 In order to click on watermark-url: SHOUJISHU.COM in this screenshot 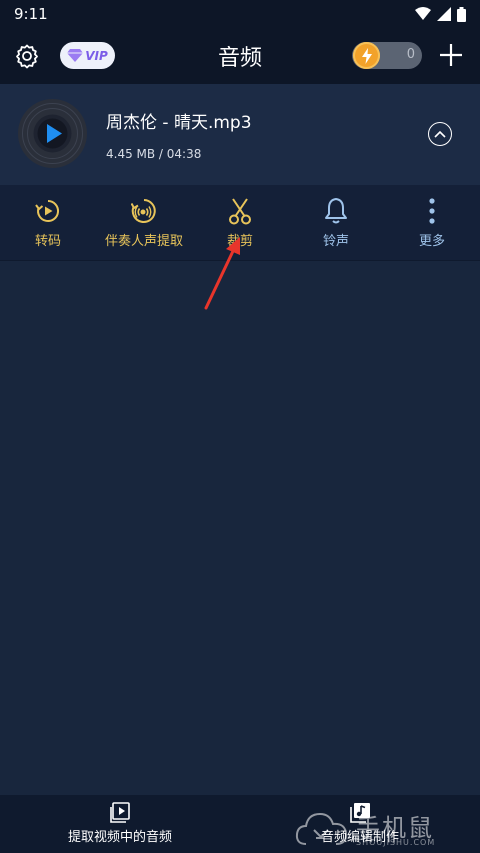, I will do `click(396, 842)`.